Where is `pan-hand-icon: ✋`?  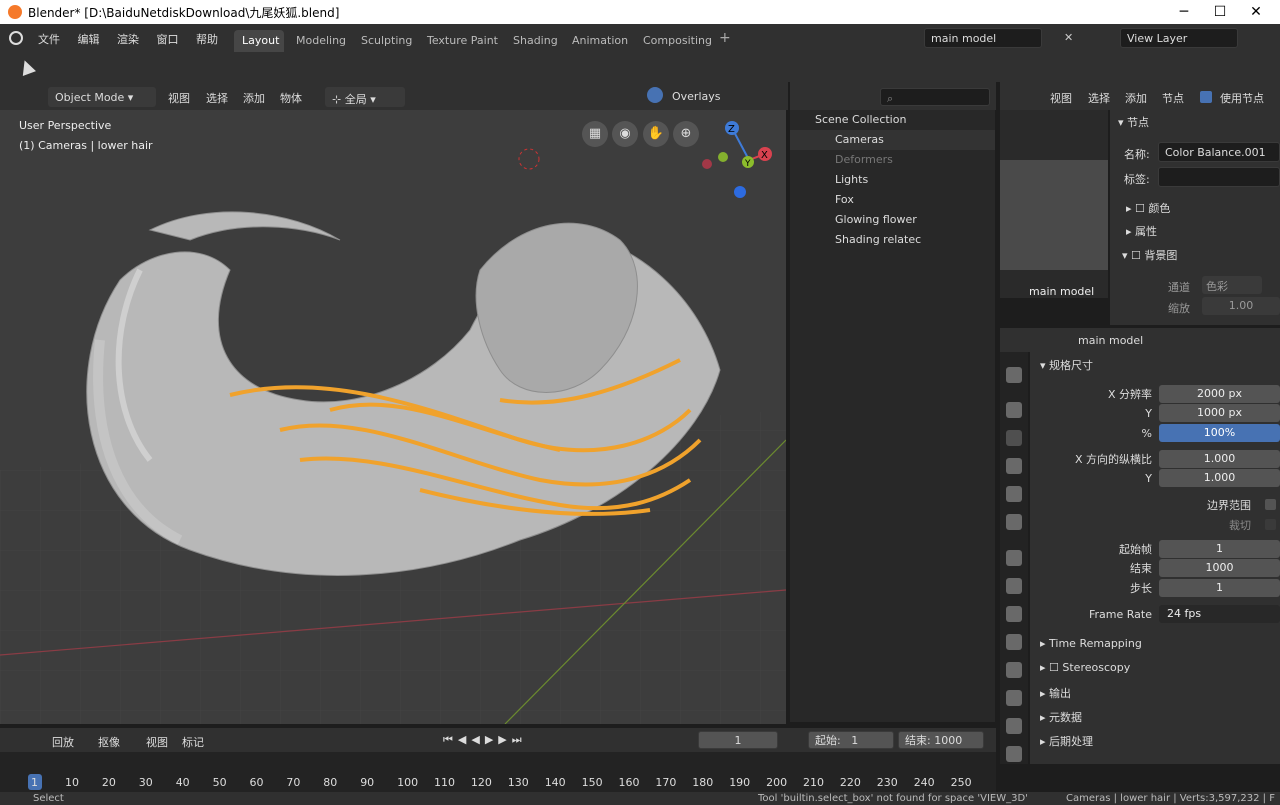
pan-hand-icon: ✋ is located at coordinates (656, 134).